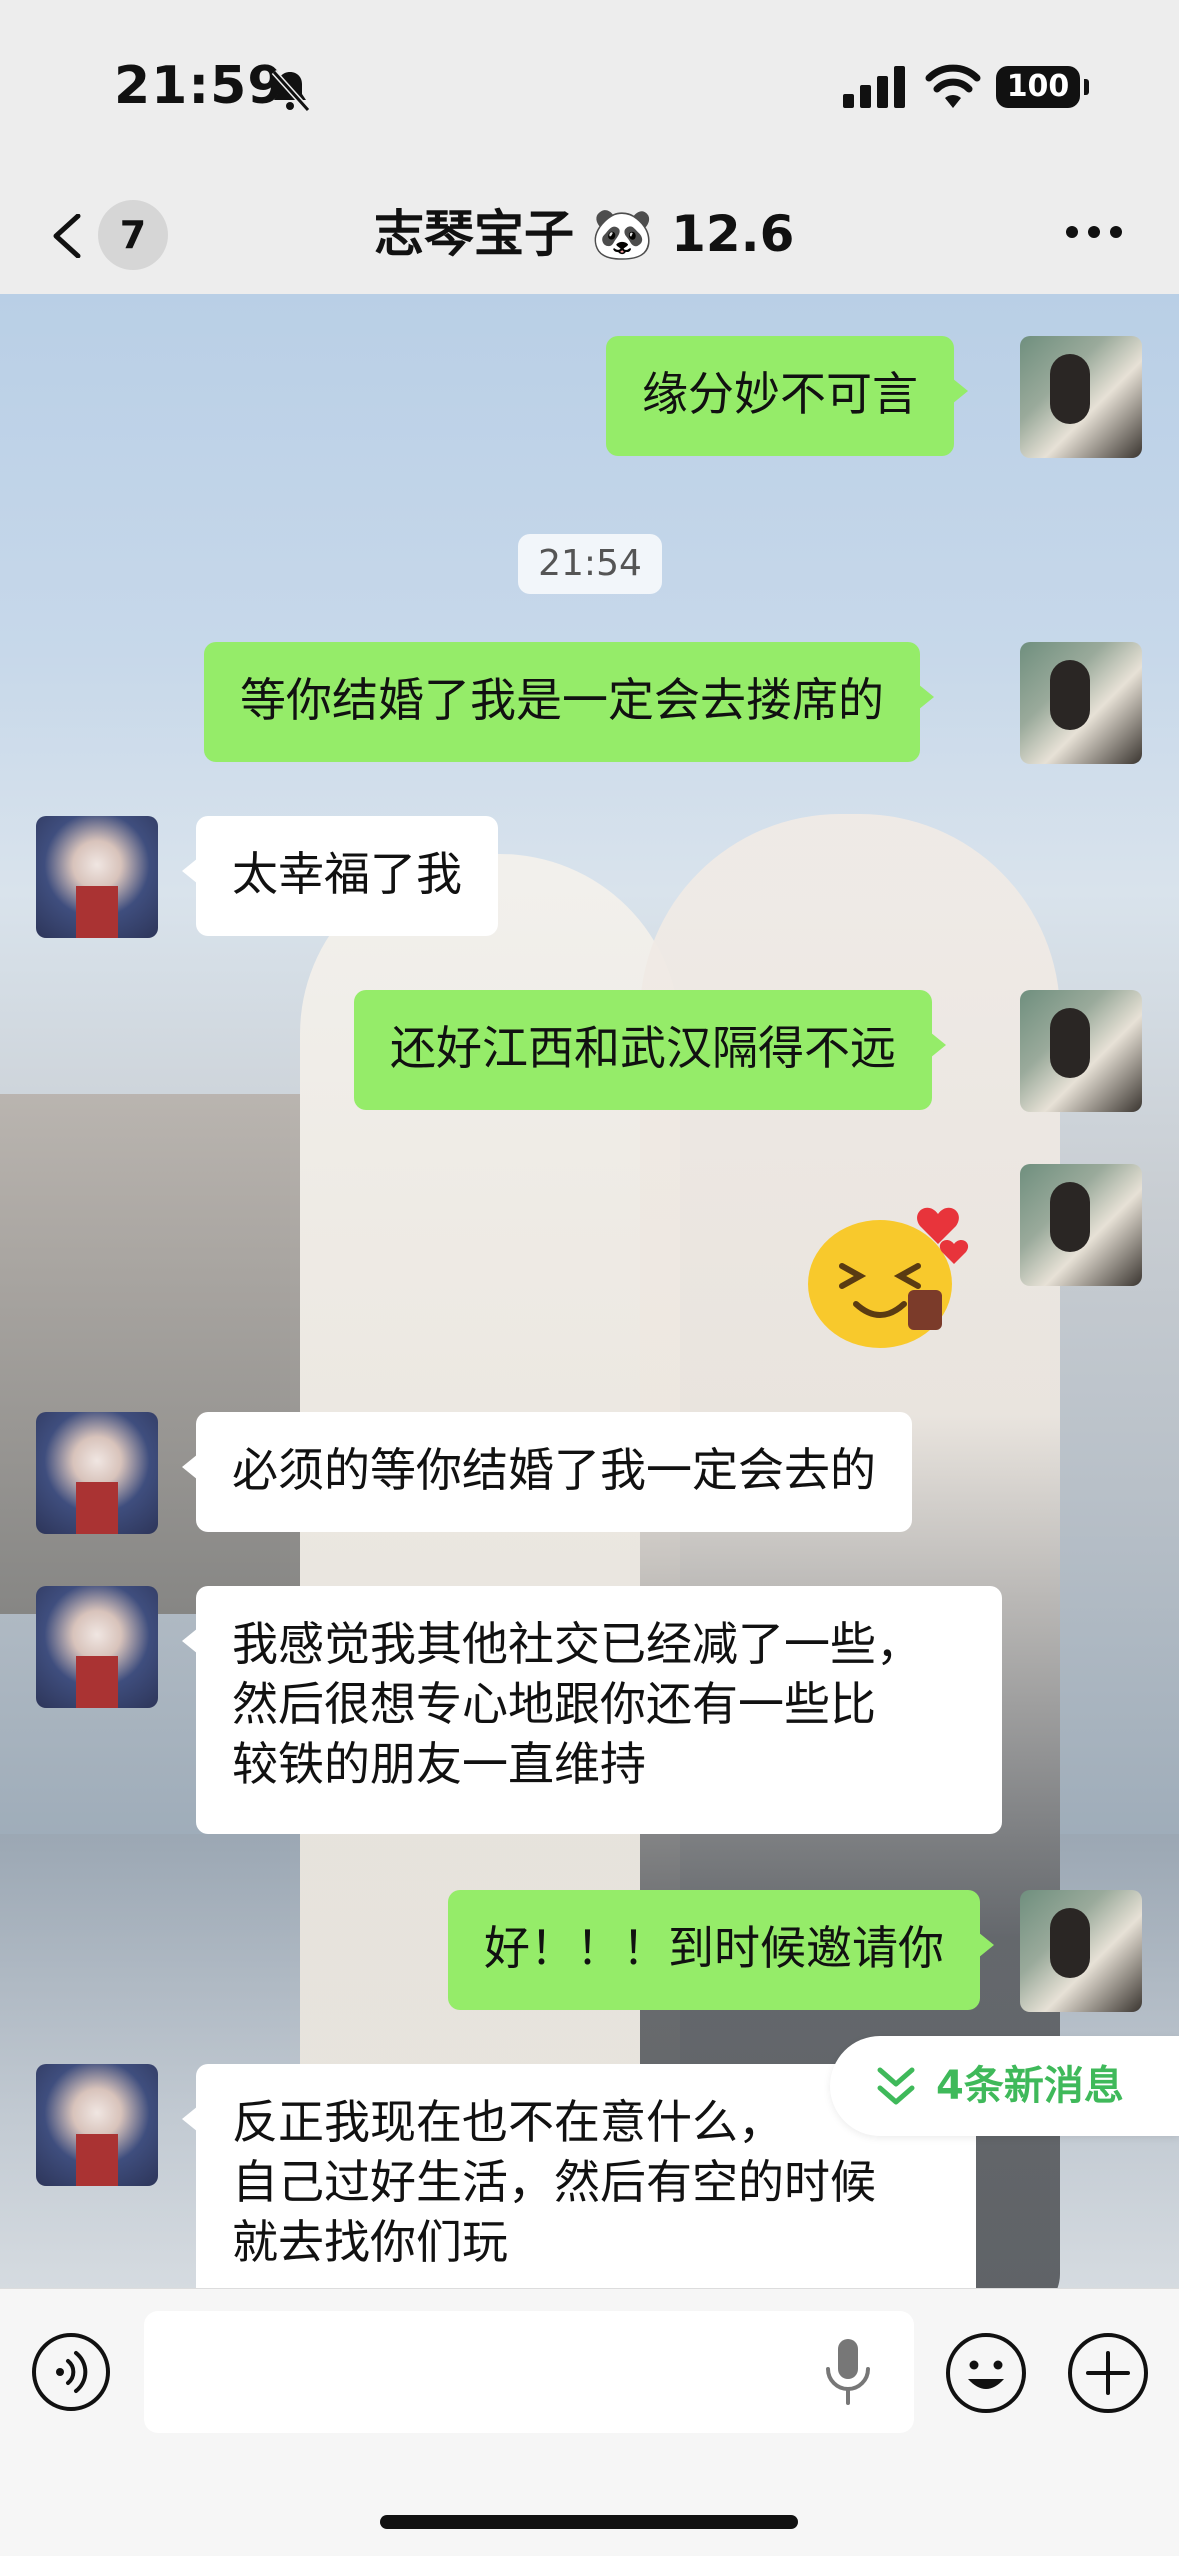 Image resolution: width=1179 pixels, height=2556 pixels. What do you see at coordinates (1042, 87) in the screenshot?
I see `battery-icon: 100` at bounding box center [1042, 87].